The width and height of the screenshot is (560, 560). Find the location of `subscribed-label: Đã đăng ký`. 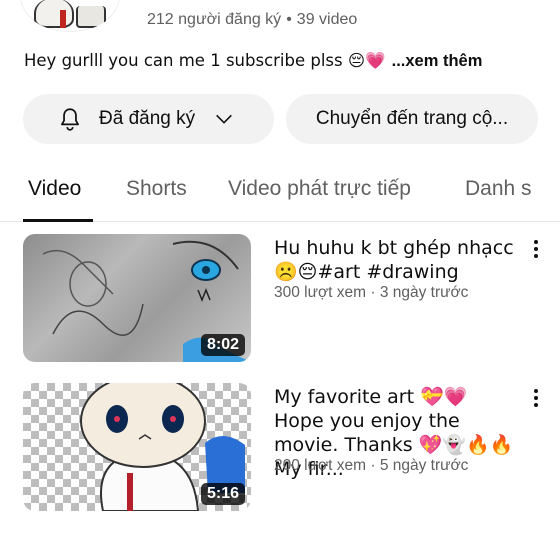

subscribed-label: Đã đăng ký is located at coordinates (147, 118).